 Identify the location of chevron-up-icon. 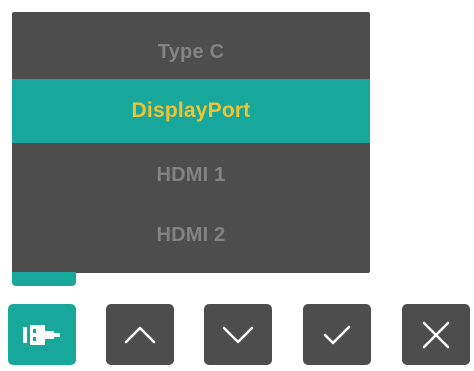
(140, 334).